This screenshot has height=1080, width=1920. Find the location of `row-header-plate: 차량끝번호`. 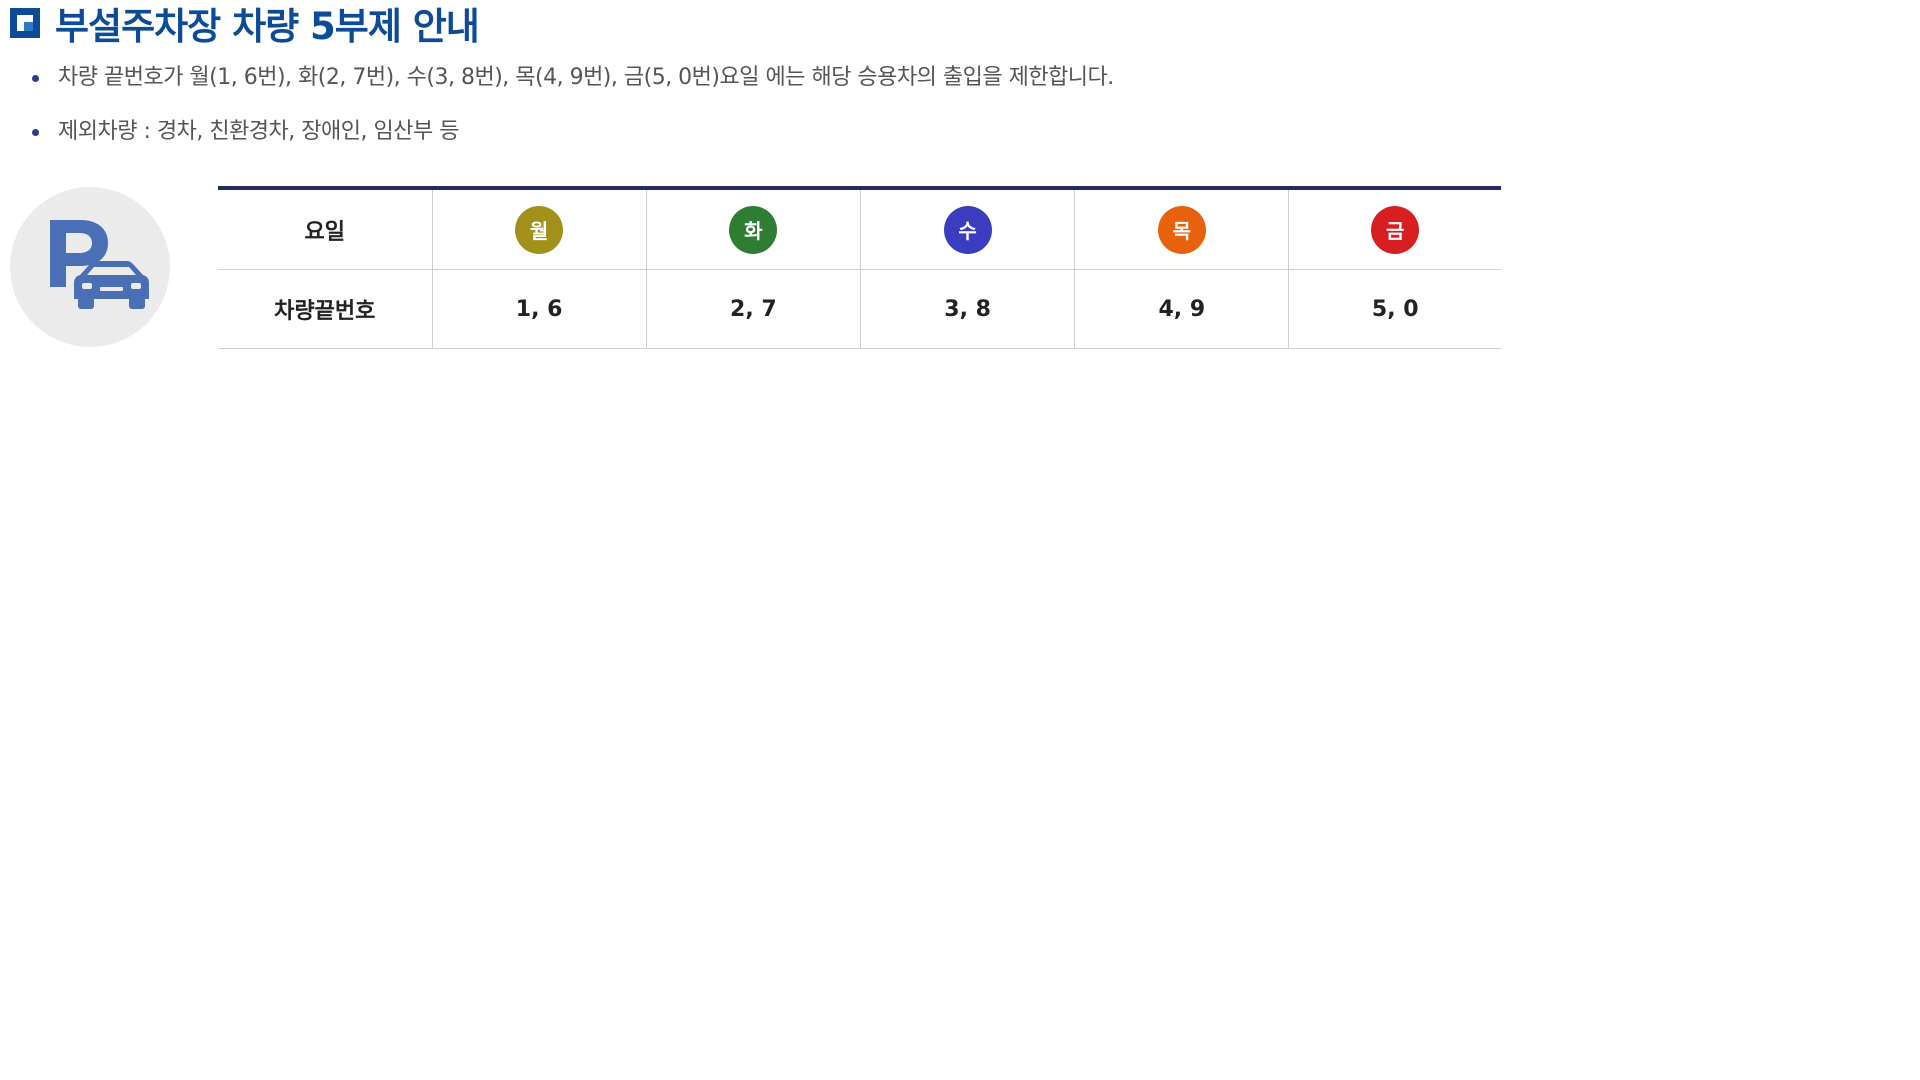

row-header-plate: 차량끝번호 is located at coordinates (325, 309).